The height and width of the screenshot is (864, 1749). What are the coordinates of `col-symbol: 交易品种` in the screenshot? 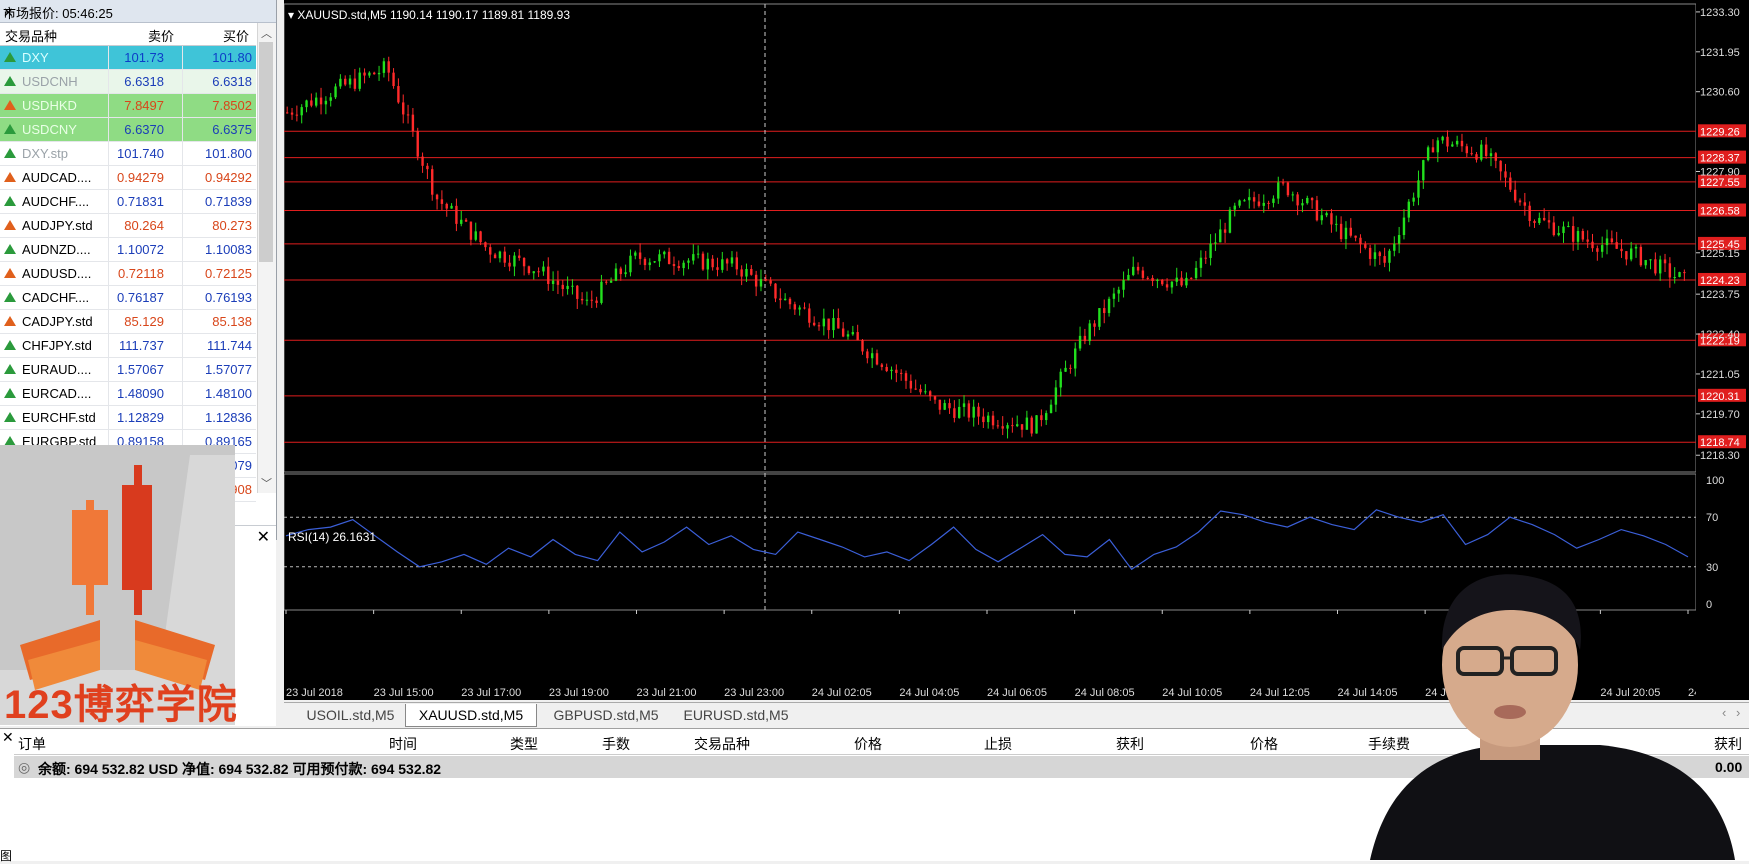 It's located at (31, 35).